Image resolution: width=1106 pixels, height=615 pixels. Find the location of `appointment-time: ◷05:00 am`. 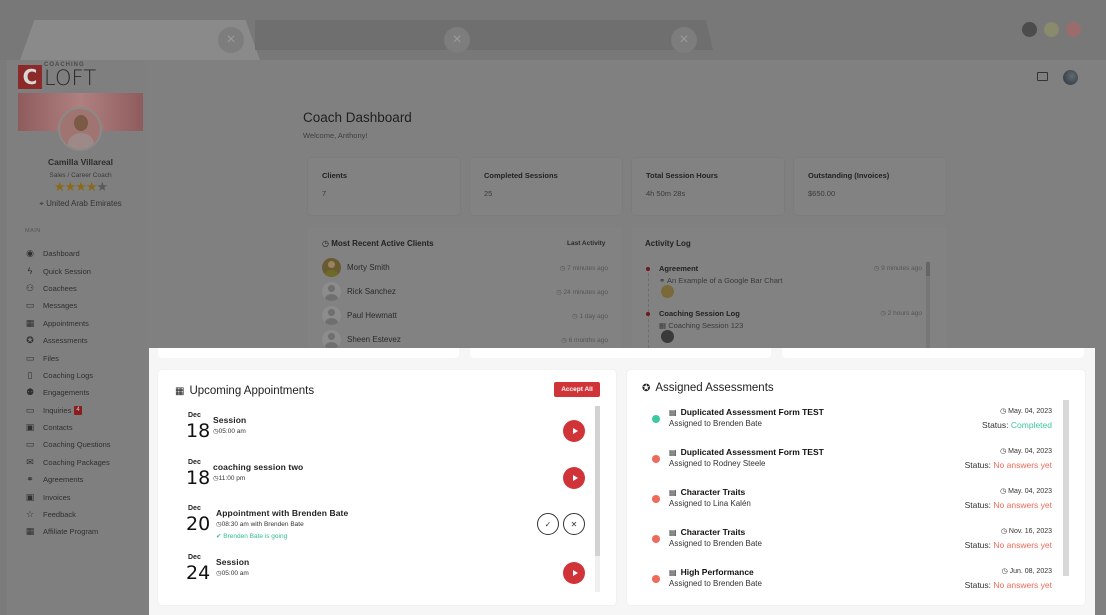

appointment-time: ◷05:00 am is located at coordinates (232, 573).